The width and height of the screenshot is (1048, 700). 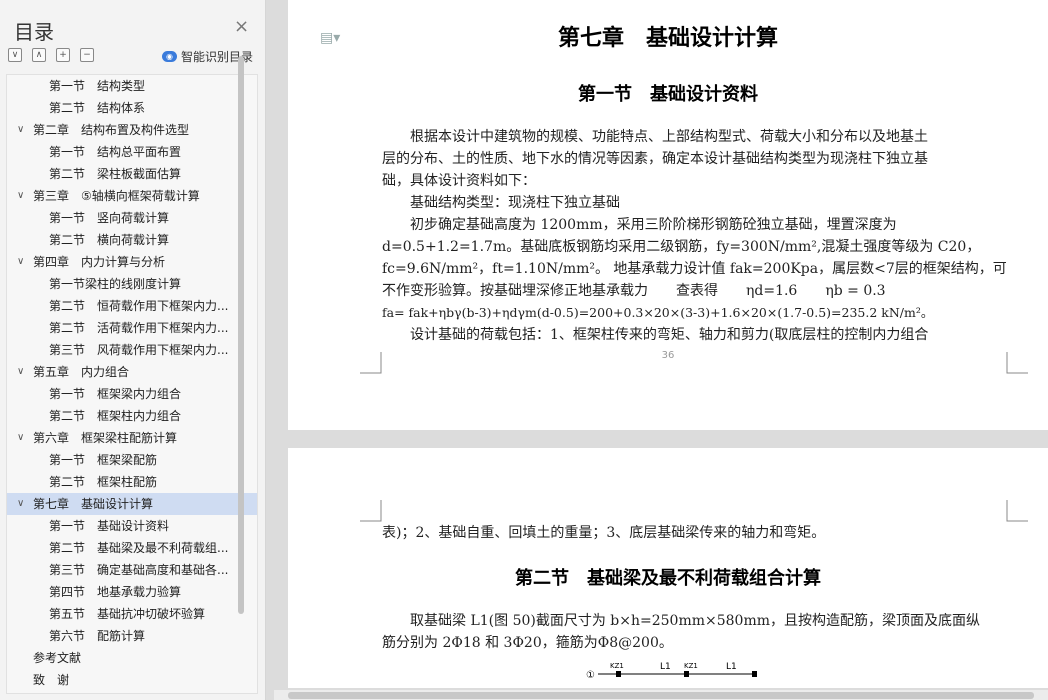 I want to click on toc-chapter-item: ∨ 第七章 基础设计计算, so click(x=132, y=504).